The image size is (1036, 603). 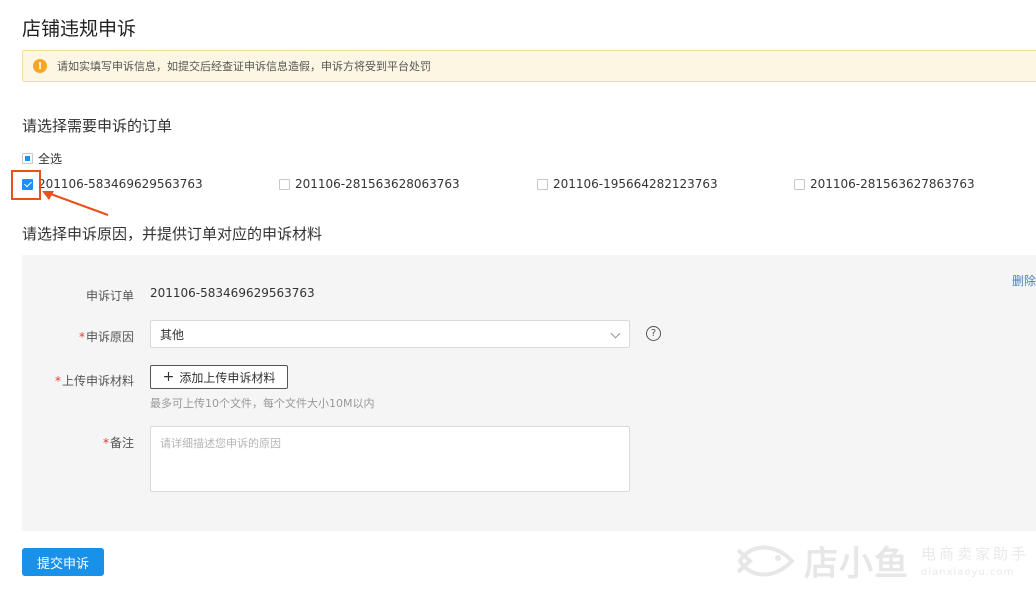 I want to click on checkbox-partial-icon, so click(x=27, y=158).